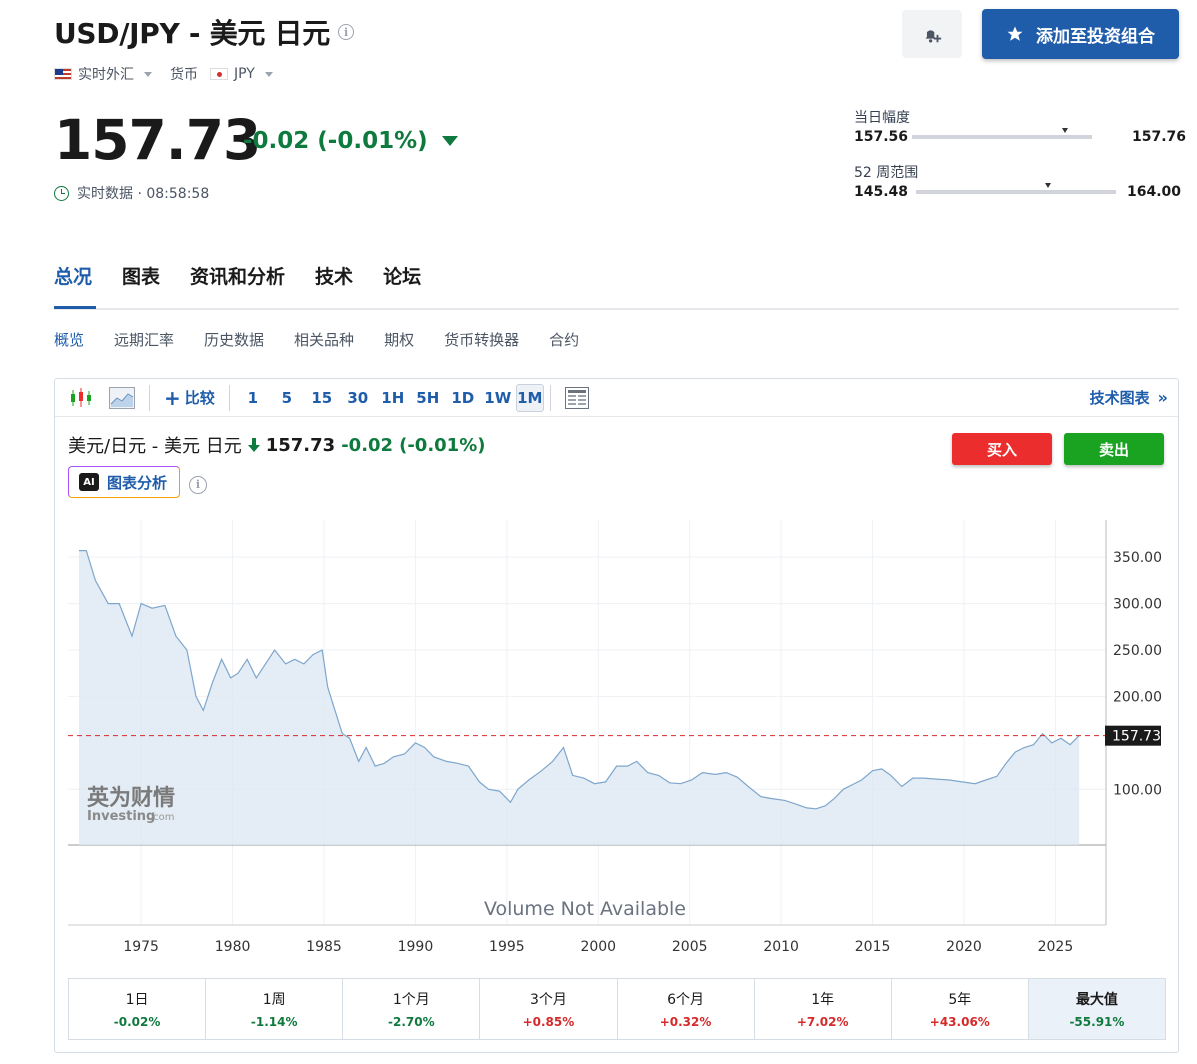  I want to click on candlestick-icon, so click(81, 398).